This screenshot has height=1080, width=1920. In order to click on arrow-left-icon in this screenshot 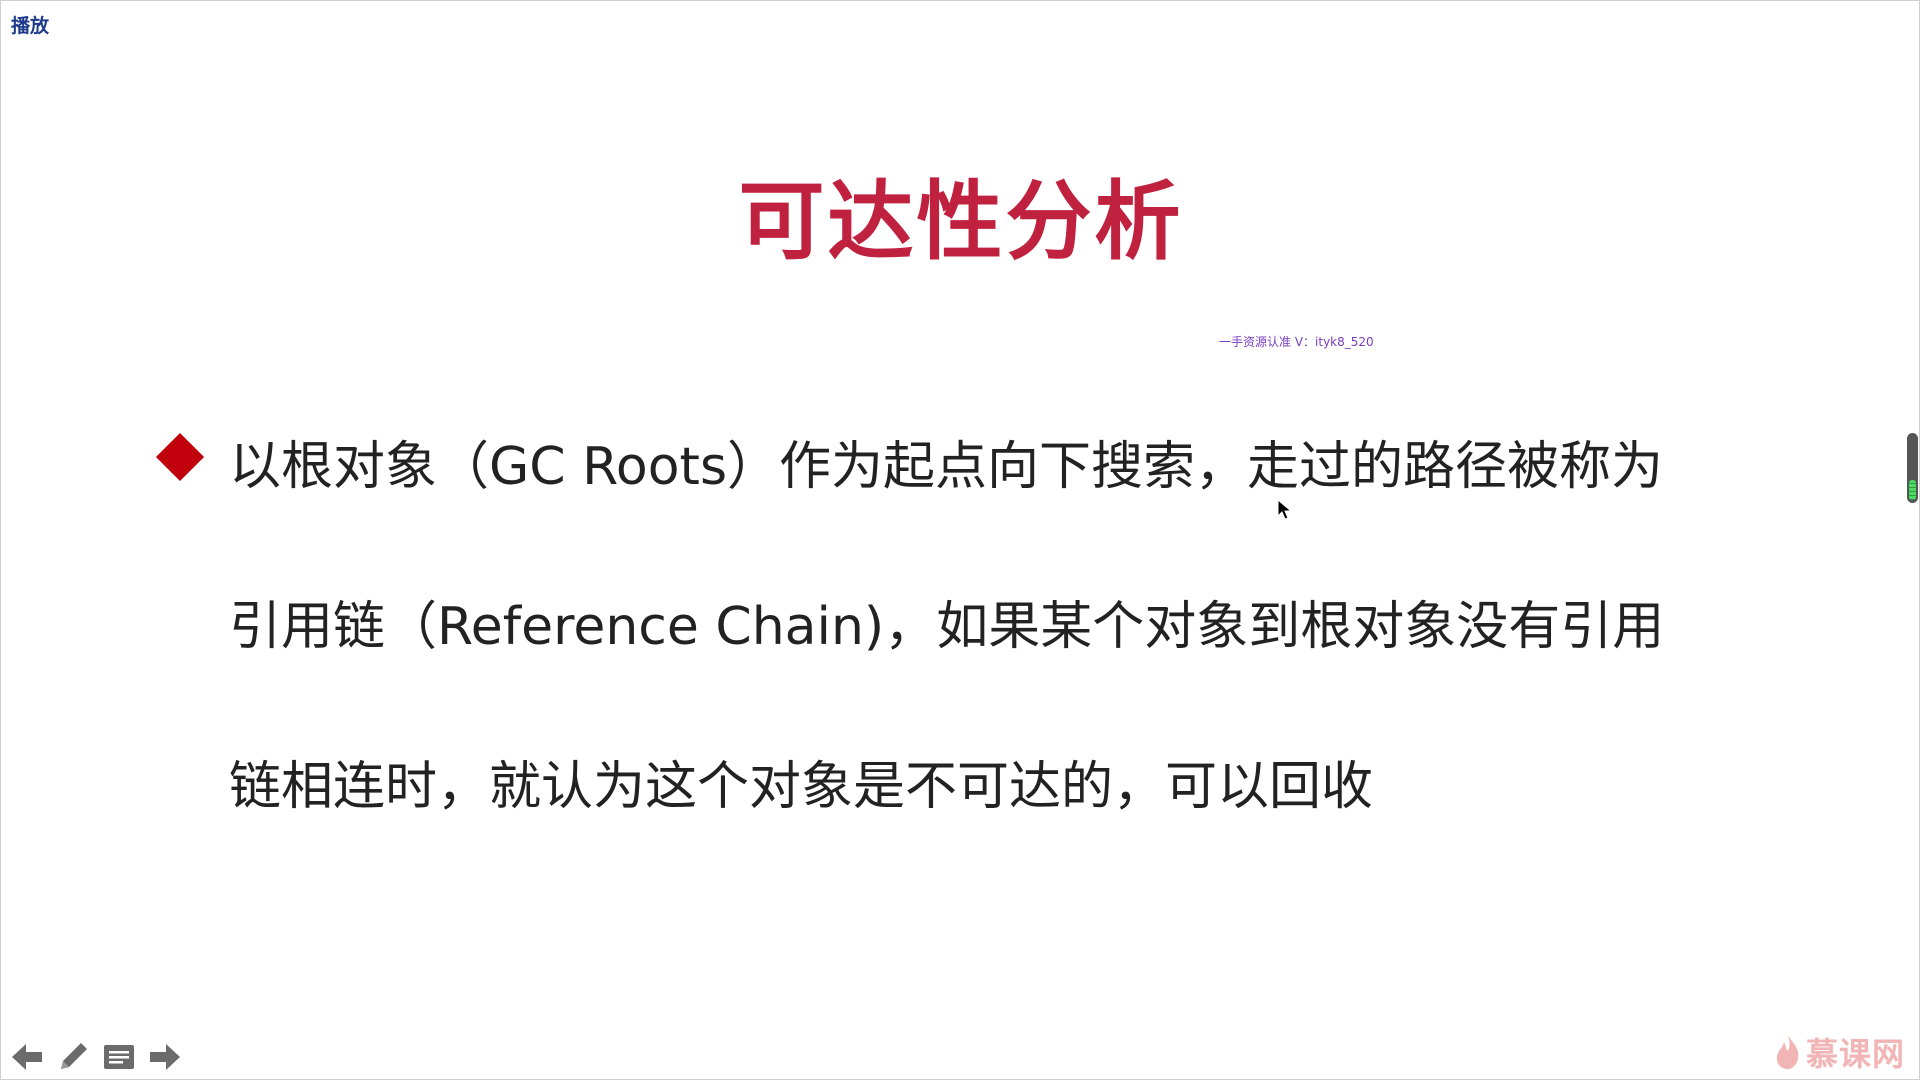, I will do `click(27, 1057)`.